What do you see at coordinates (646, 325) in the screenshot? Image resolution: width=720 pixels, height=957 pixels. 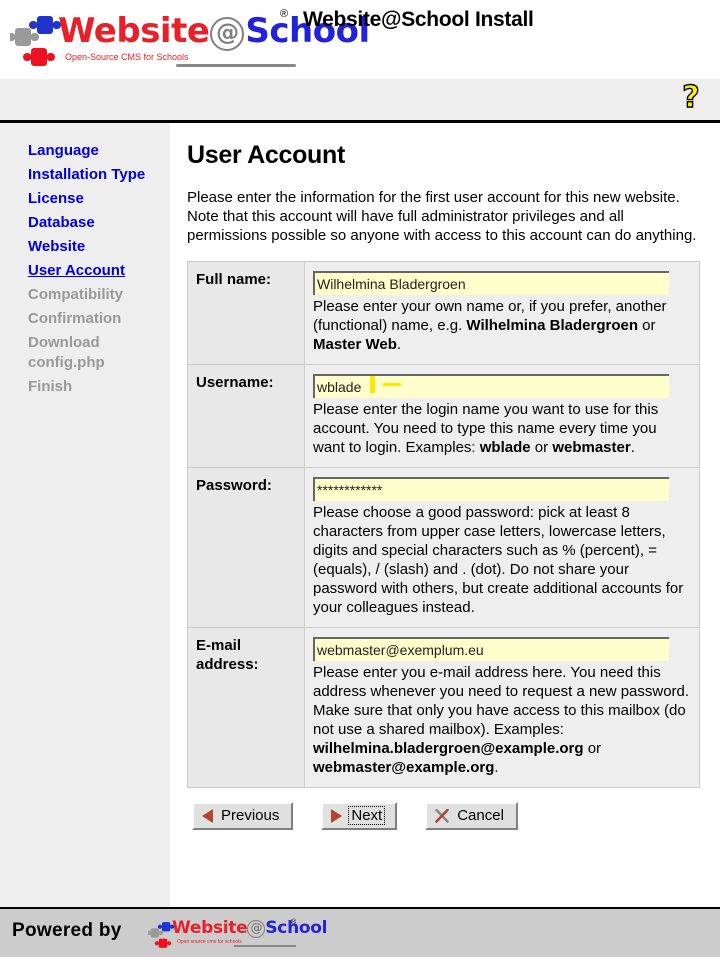 I see `help-fullname-part2: or` at bounding box center [646, 325].